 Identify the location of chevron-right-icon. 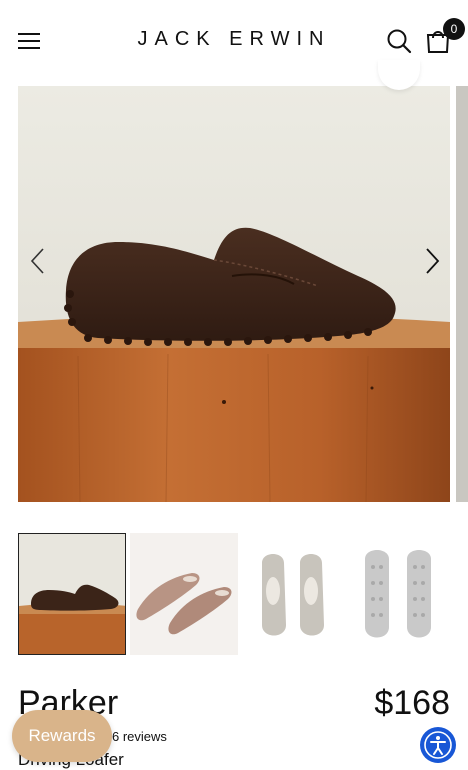
(432, 261).